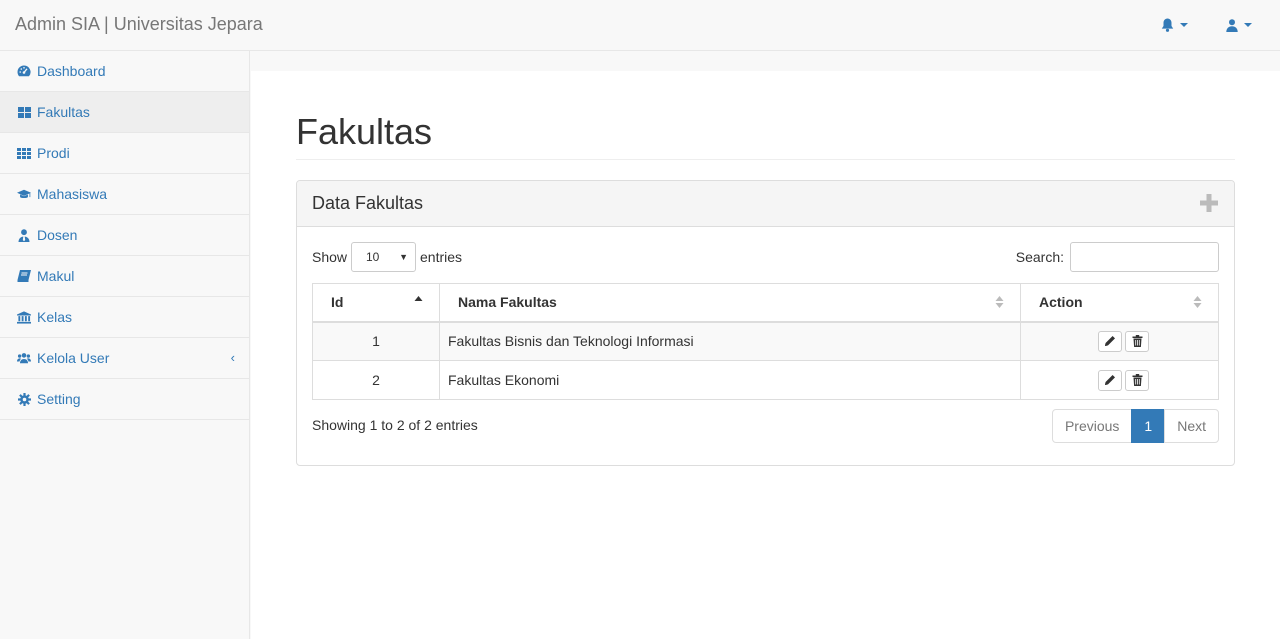 This screenshot has height=639, width=1280. What do you see at coordinates (376, 380) in the screenshot?
I see `cell-id: 2` at bounding box center [376, 380].